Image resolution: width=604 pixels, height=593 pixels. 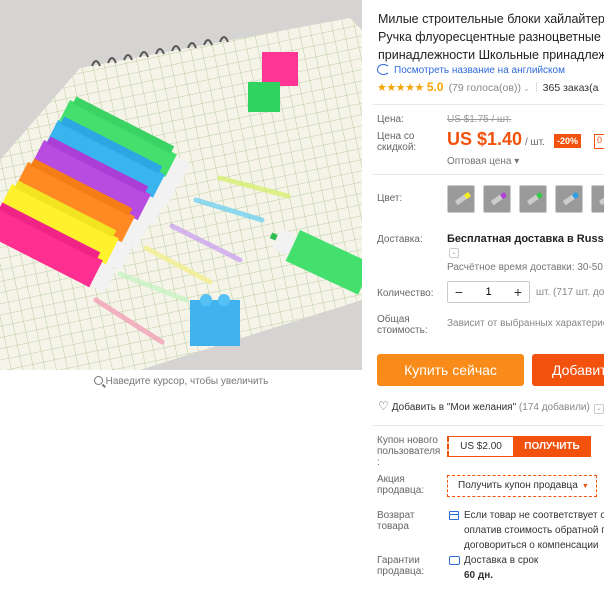 What do you see at coordinates (459, 292) in the screenshot?
I see `decrement-button: −` at bounding box center [459, 292].